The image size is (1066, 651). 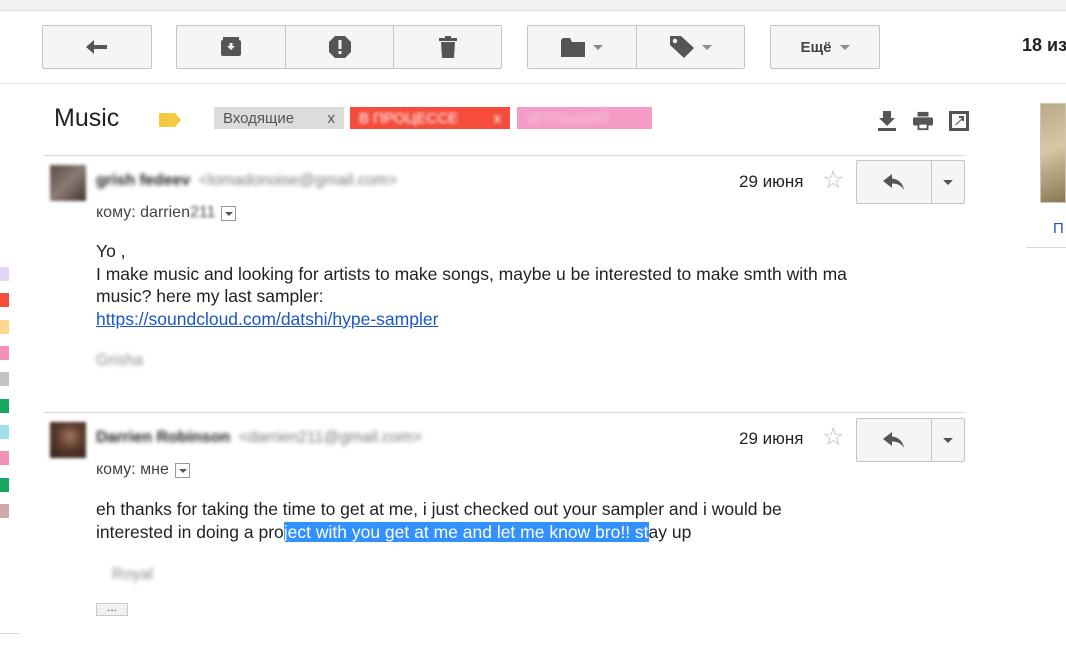 I want to click on contact-photo, so click(x=1053, y=153).